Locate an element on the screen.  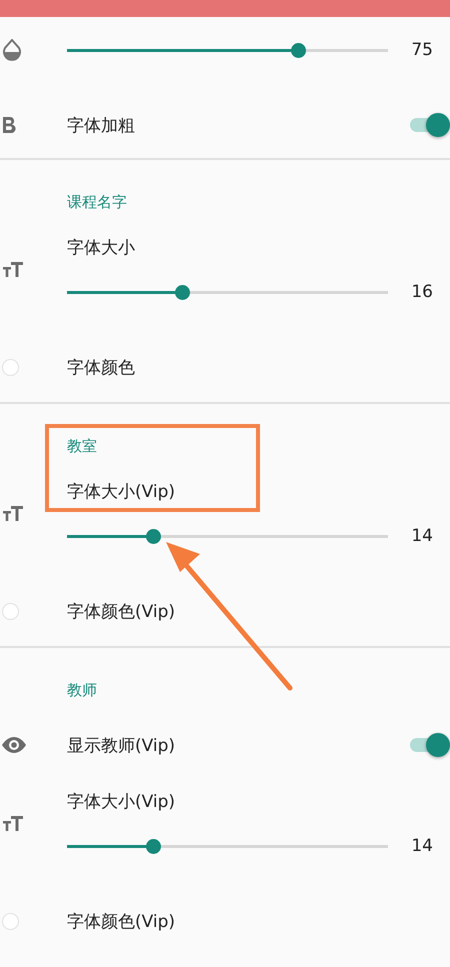
eye-icon is located at coordinates (14, 745).